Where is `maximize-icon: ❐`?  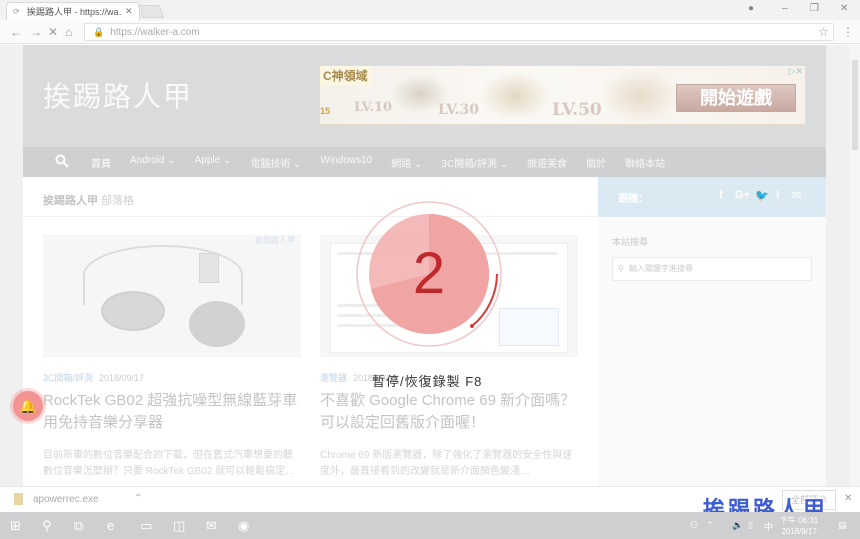
maximize-icon: ❐ is located at coordinates (814, 8).